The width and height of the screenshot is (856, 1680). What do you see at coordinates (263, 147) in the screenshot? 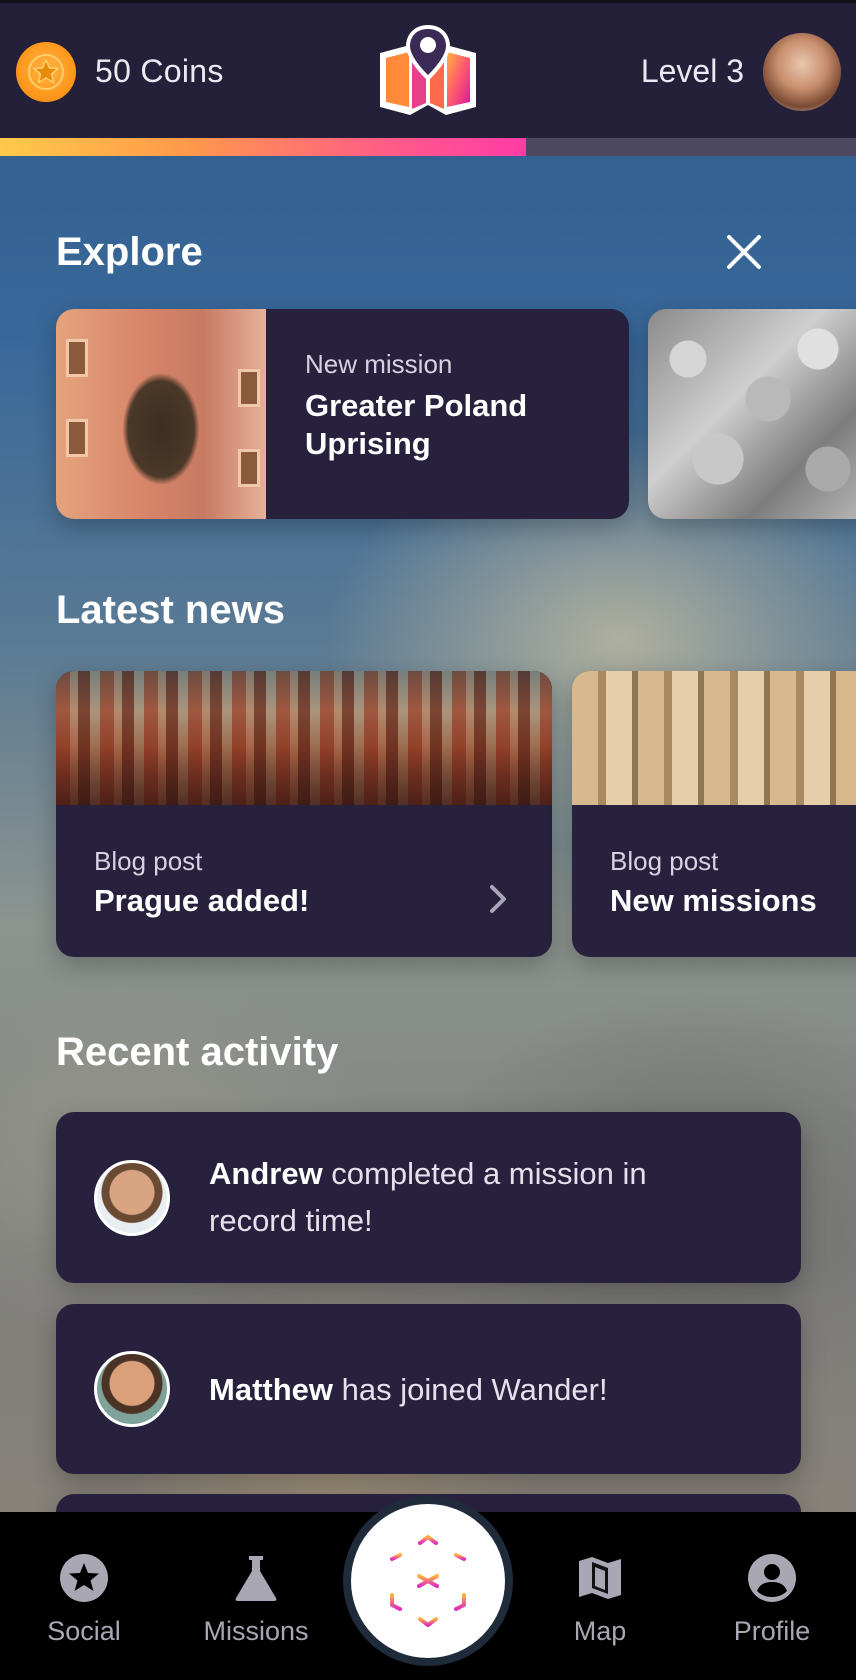
I see `xp-progress-fill` at bounding box center [263, 147].